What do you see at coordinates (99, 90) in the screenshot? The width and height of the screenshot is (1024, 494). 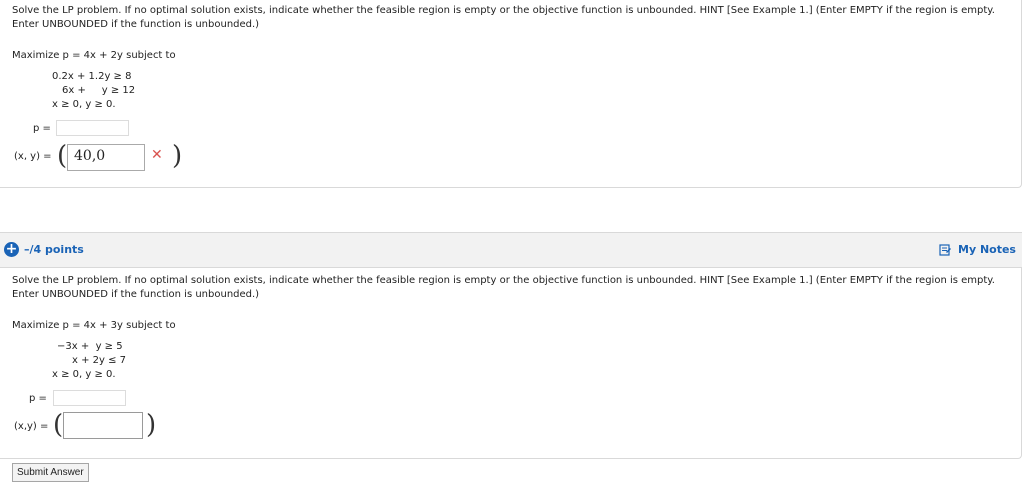 I see `q1-constraint-2: 6x + y ≥ 12` at bounding box center [99, 90].